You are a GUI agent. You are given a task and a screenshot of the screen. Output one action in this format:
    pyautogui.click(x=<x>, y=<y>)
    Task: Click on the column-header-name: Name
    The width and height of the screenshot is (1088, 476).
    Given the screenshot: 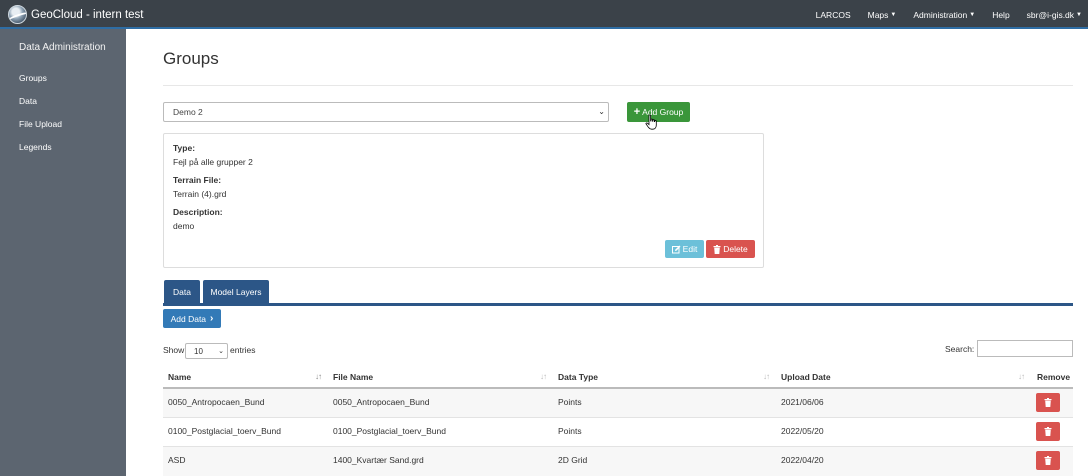 What is the action you would take?
    pyautogui.click(x=179, y=377)
    